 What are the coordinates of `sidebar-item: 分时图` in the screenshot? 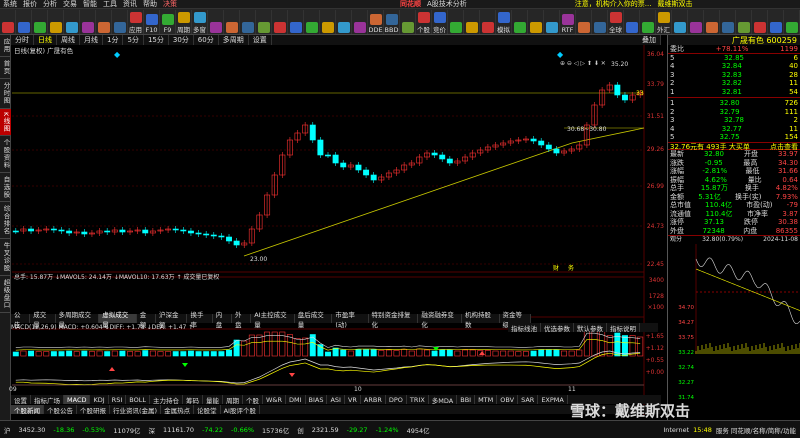 It's located at (5, 94).